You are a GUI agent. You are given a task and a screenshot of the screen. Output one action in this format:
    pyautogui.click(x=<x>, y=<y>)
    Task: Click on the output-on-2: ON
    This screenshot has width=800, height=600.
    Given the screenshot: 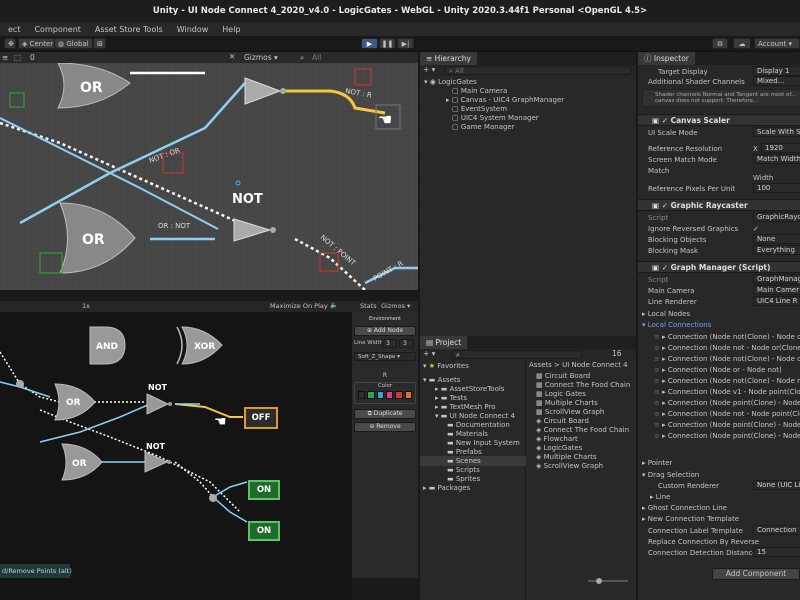 What is the action you would take?
    pyautogui.click(x=264, y=531)
    